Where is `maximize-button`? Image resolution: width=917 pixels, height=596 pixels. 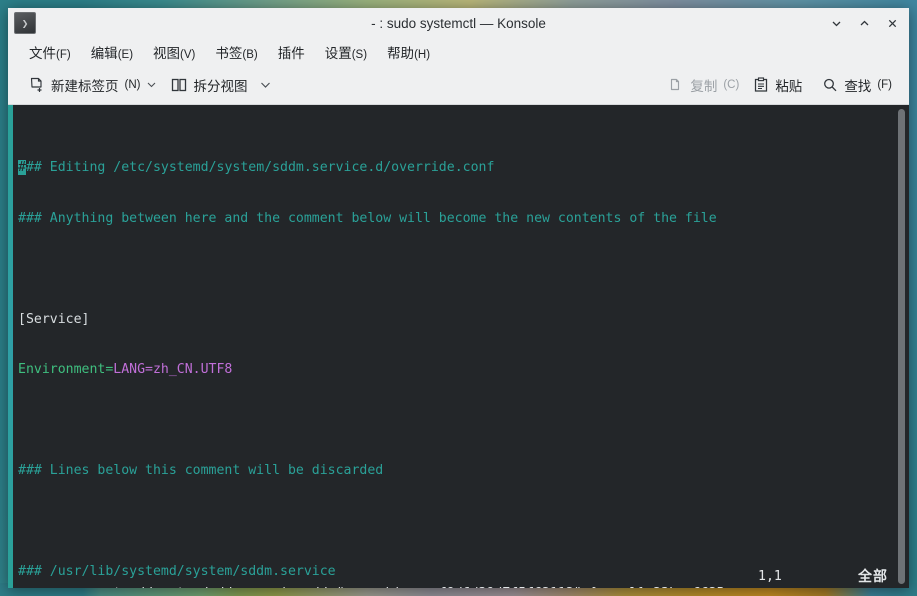
maximize-button is located at coordinates (864, 23).